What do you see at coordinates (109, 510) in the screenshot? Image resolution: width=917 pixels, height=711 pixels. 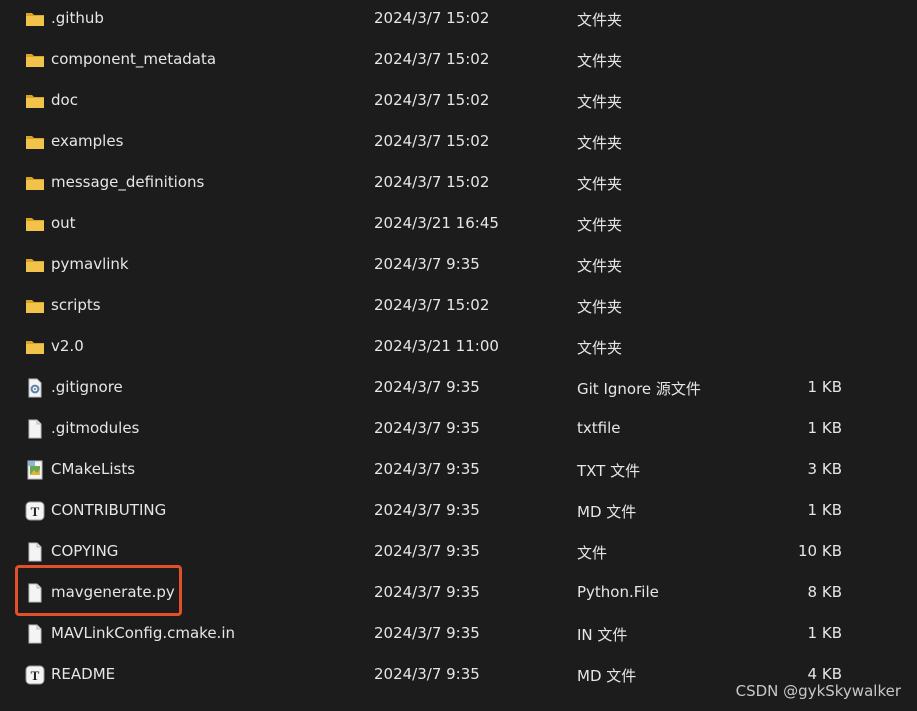 I see `file-name: CONTRIBUTING` at bounding box center [109, 510].